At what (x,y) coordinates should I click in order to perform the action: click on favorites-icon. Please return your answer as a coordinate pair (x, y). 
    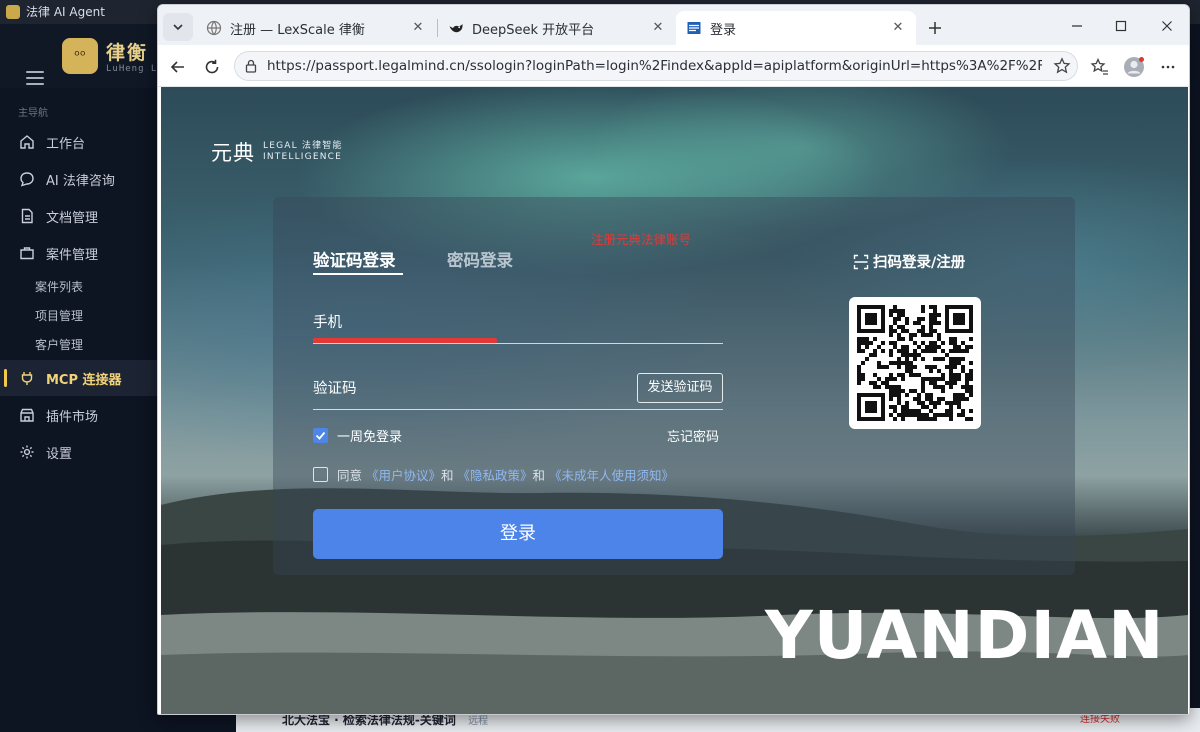
    Looking at the image, I should click on (1099, 66).